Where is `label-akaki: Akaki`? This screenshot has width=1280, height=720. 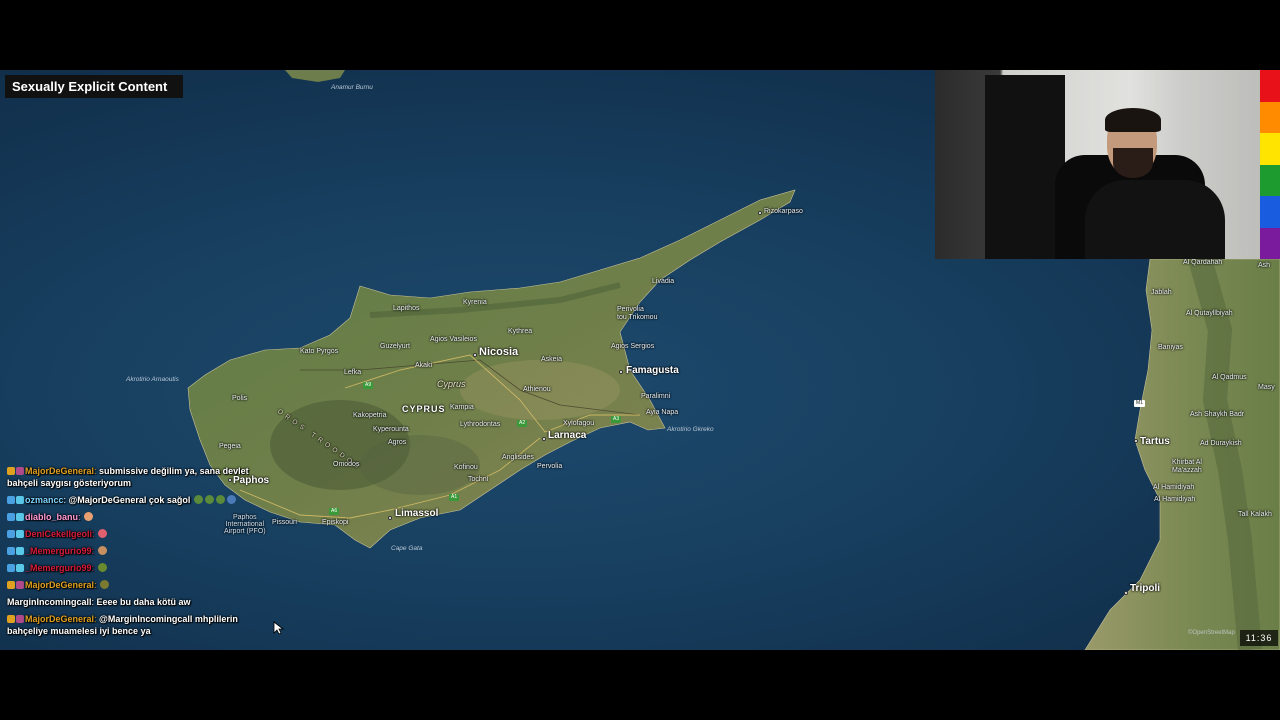
label-akaki: Akaki is located at coordinates (424, 365).